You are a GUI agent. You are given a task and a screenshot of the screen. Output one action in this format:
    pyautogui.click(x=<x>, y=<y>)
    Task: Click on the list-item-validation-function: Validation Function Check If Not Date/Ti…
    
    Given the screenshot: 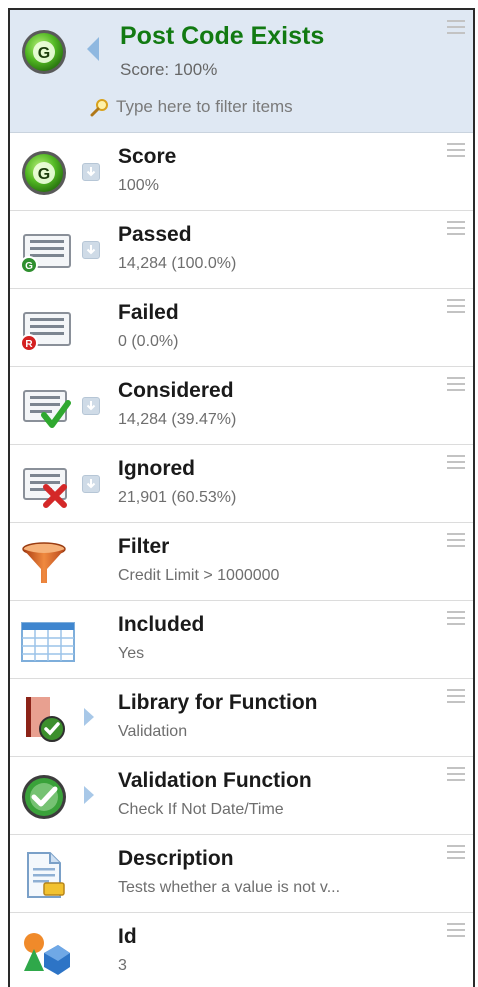 What is the action you would take?
    pyautogui.click(x=241, y=796)
    